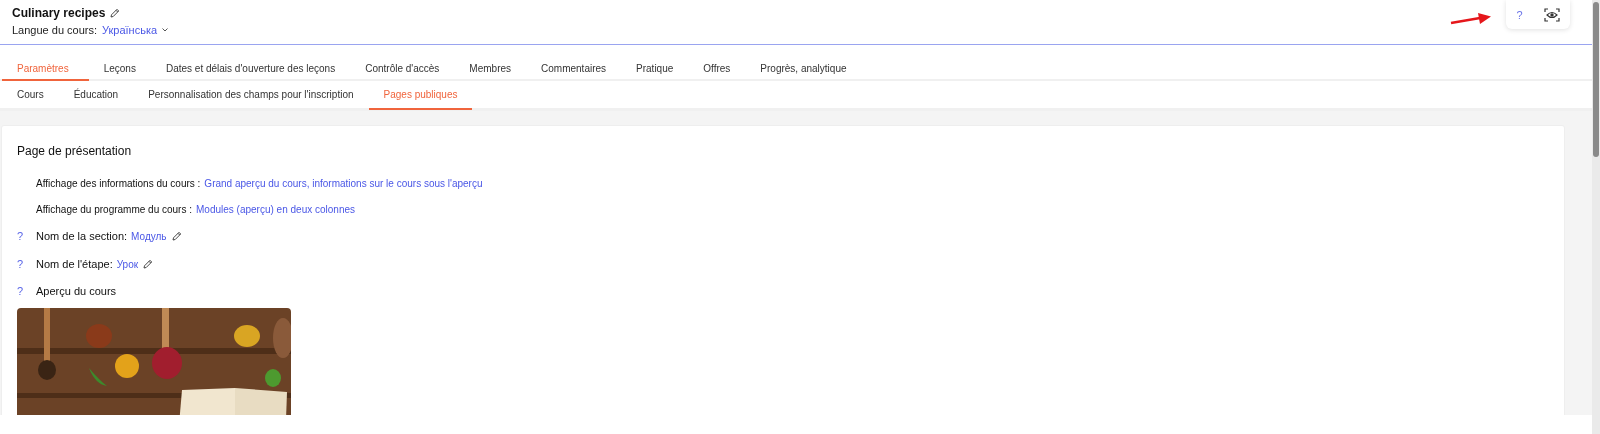 The width and height of the screenshot is (1600, 434). What do you see at coordinates (136, 30) in the screenshot?
I see `language-dropdown: Українська` at bounding box center [136, 30].